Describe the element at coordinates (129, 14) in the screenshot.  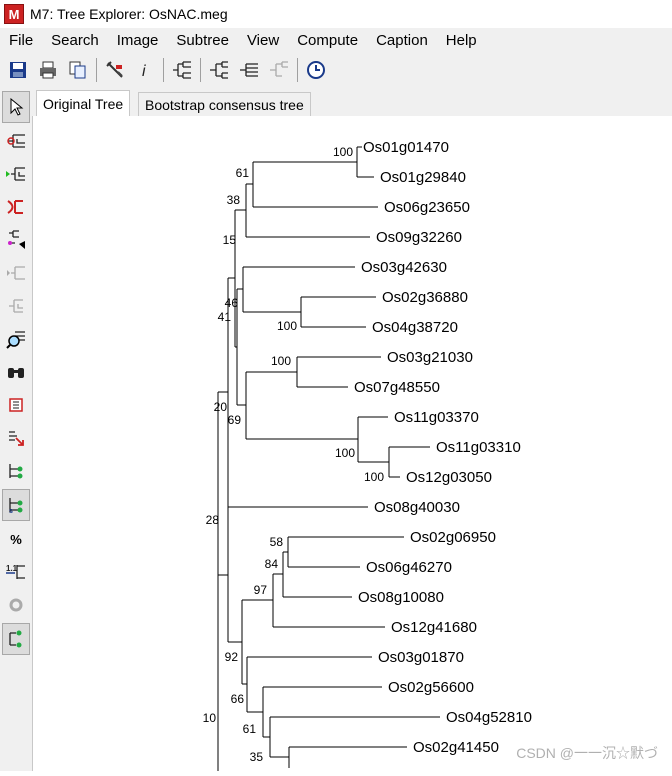
I see `window-title: M7: Tree Explorer: OsNAC.meg` at that location.